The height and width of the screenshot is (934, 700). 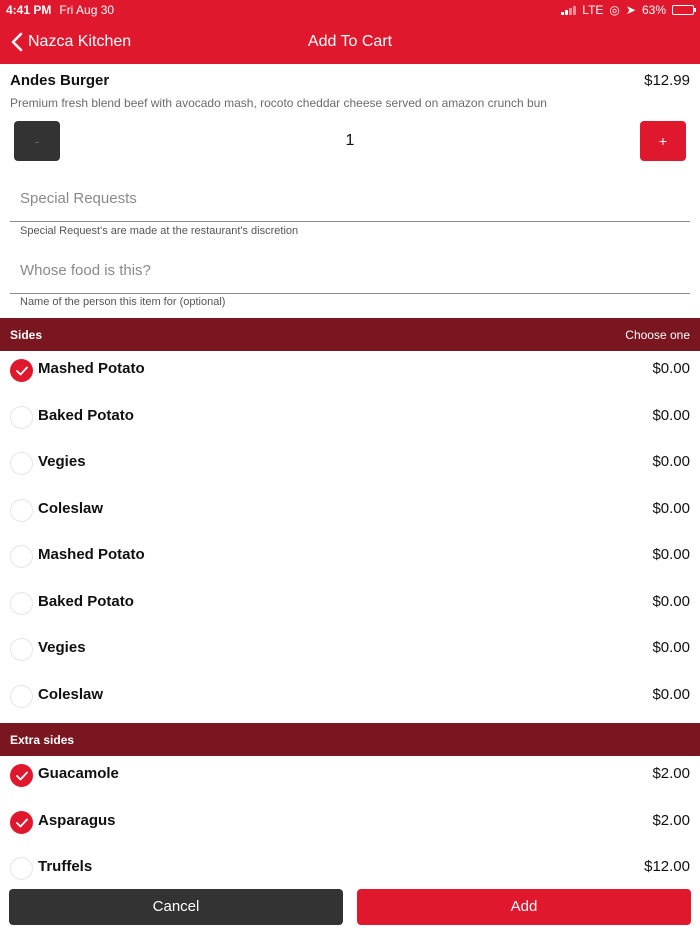 I want to click on sides-title: Sides, so click(x=26, y=334).